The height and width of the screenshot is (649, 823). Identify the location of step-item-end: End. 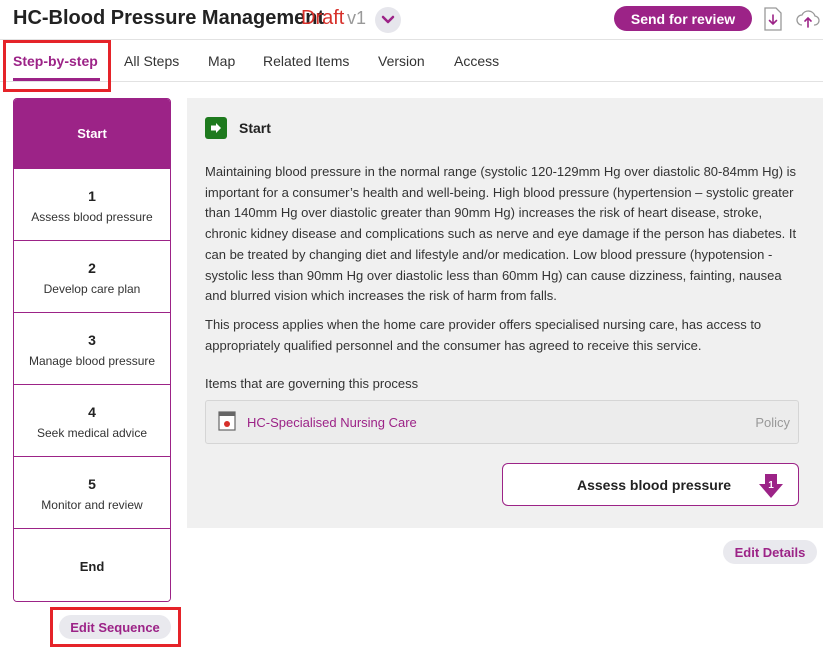
(92, 566).